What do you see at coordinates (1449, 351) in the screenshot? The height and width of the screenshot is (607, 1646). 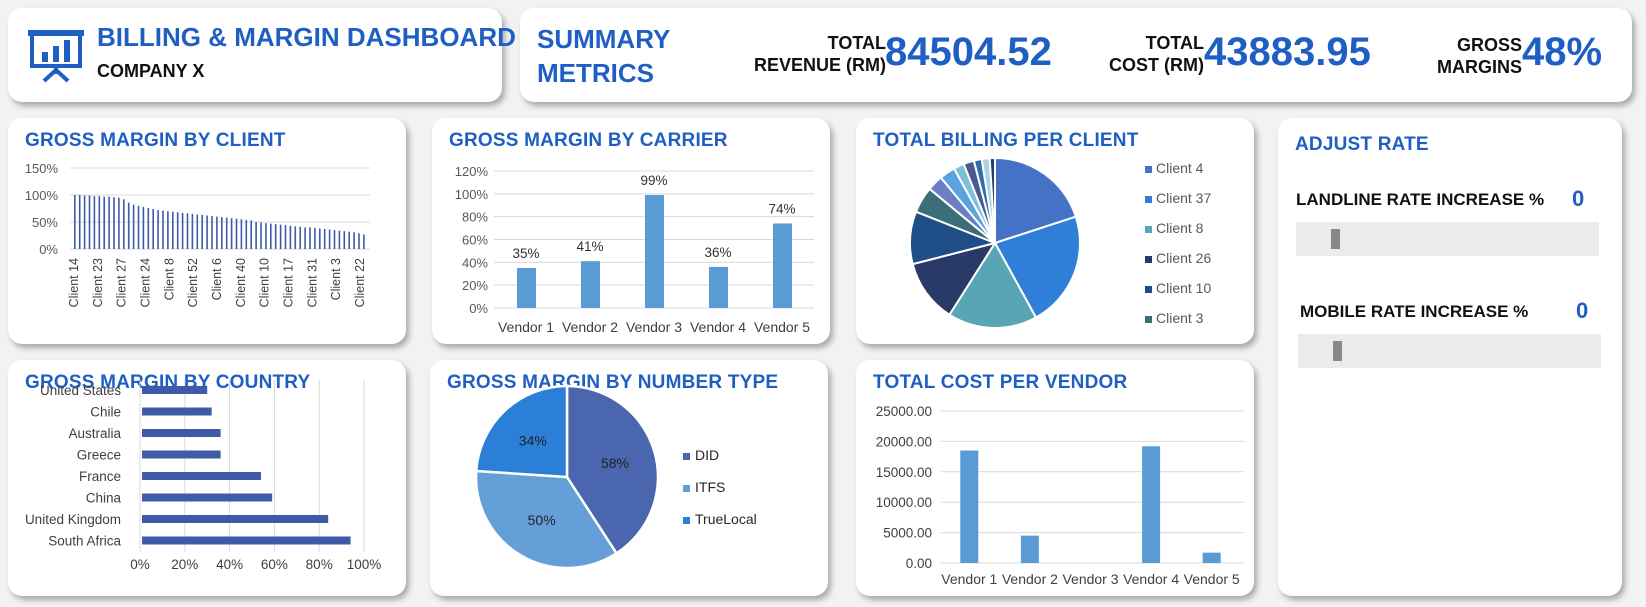 I see `mobile-rate-slider` at bounding box center [1449, 351].